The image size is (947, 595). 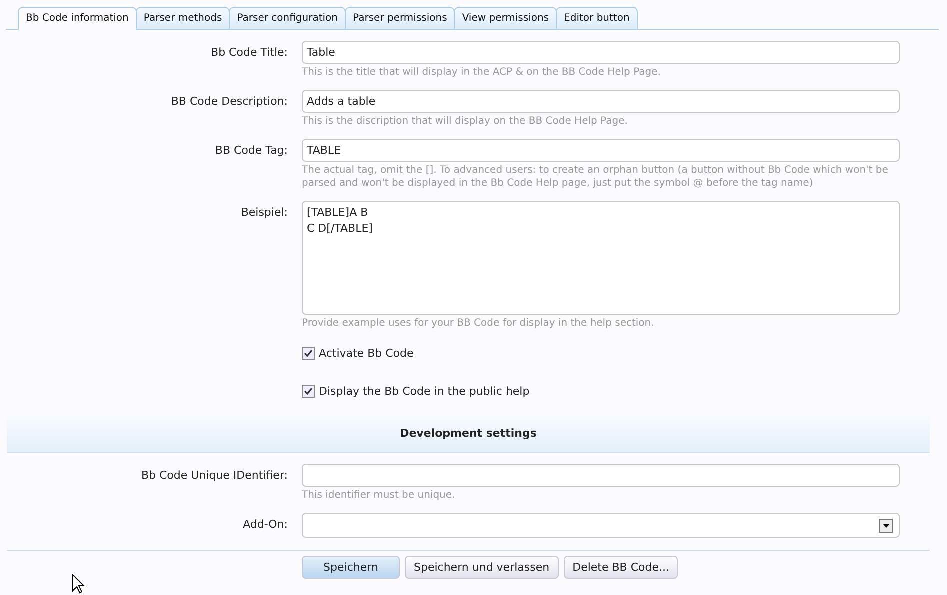 What do you see at coordinates (597, 18) in the screenshot?
I see `tab: Editor button` at bounding box center [597, 18].